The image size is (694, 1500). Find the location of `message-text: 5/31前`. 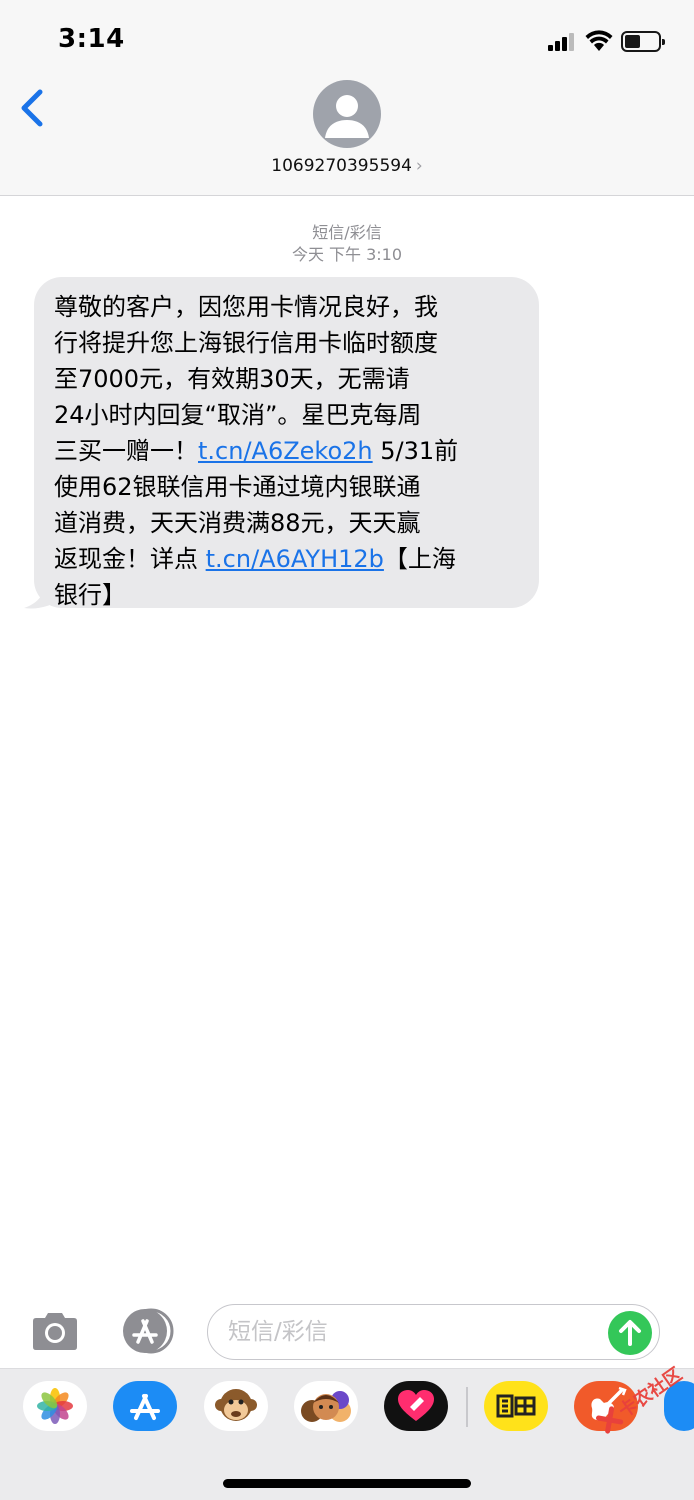

message-text: 5/31前 is located at coordinates (415, 451).